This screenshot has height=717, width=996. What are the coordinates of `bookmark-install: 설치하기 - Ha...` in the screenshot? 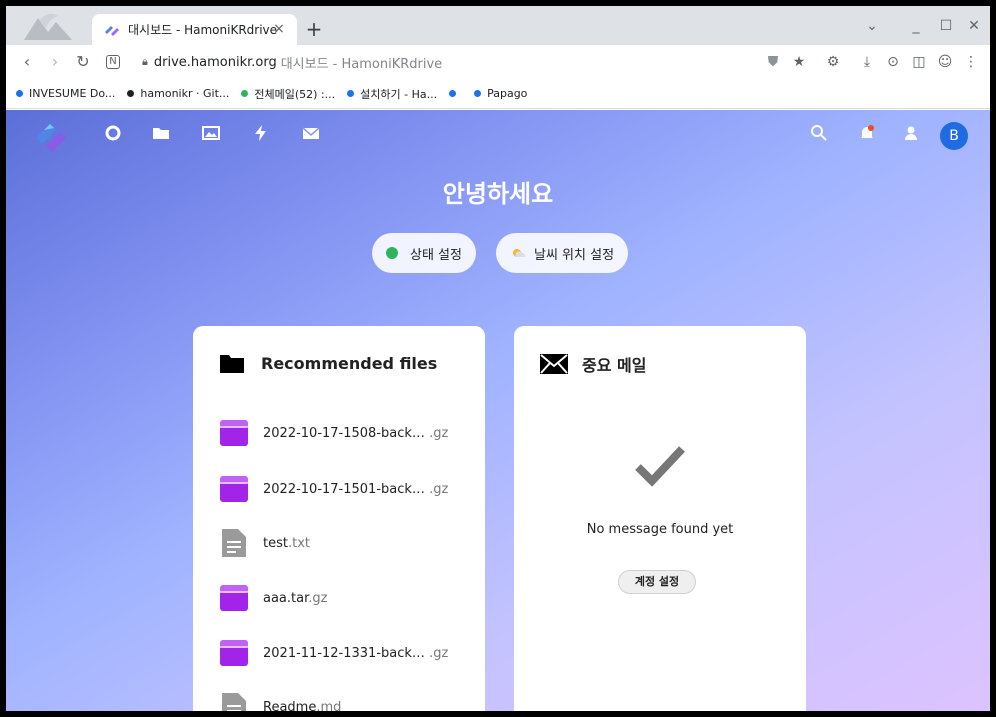 It's located at (392, 94).